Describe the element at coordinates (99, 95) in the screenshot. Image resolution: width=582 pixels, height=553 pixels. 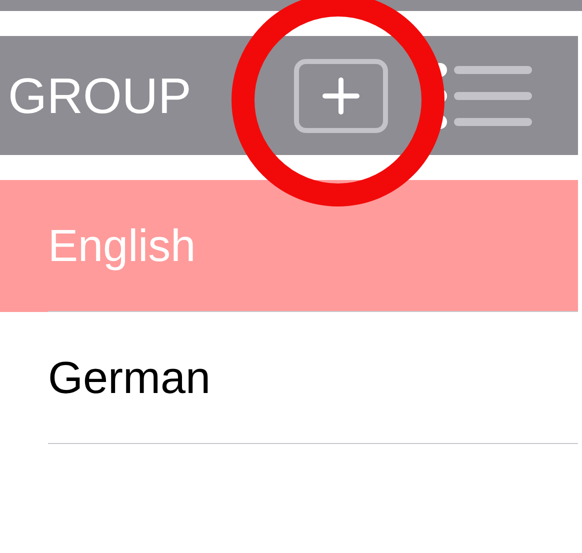
I see `header-title: GROUP` at that location.